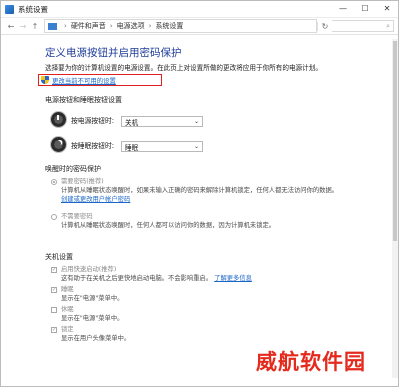 Image resolution: width=400 pixels, height=388 pixels. Describe the element at coordinates (54, 182) in the screenshot. I see `require-password-radio` at that location.